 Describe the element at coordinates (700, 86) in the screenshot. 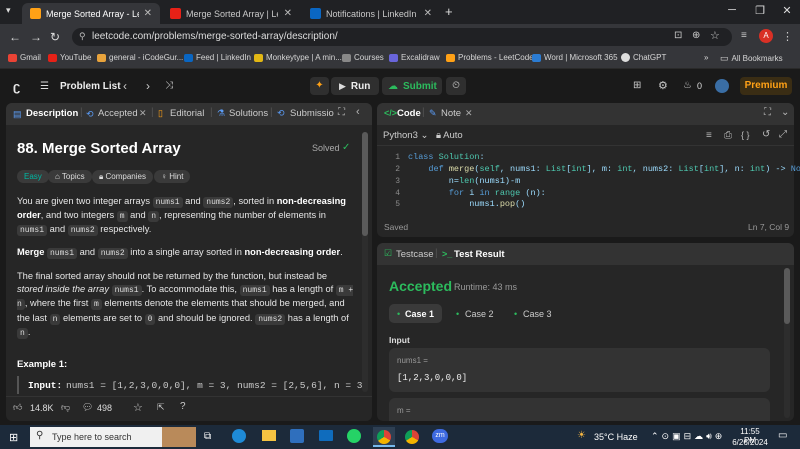

I see `streak-count: 0` at that location.